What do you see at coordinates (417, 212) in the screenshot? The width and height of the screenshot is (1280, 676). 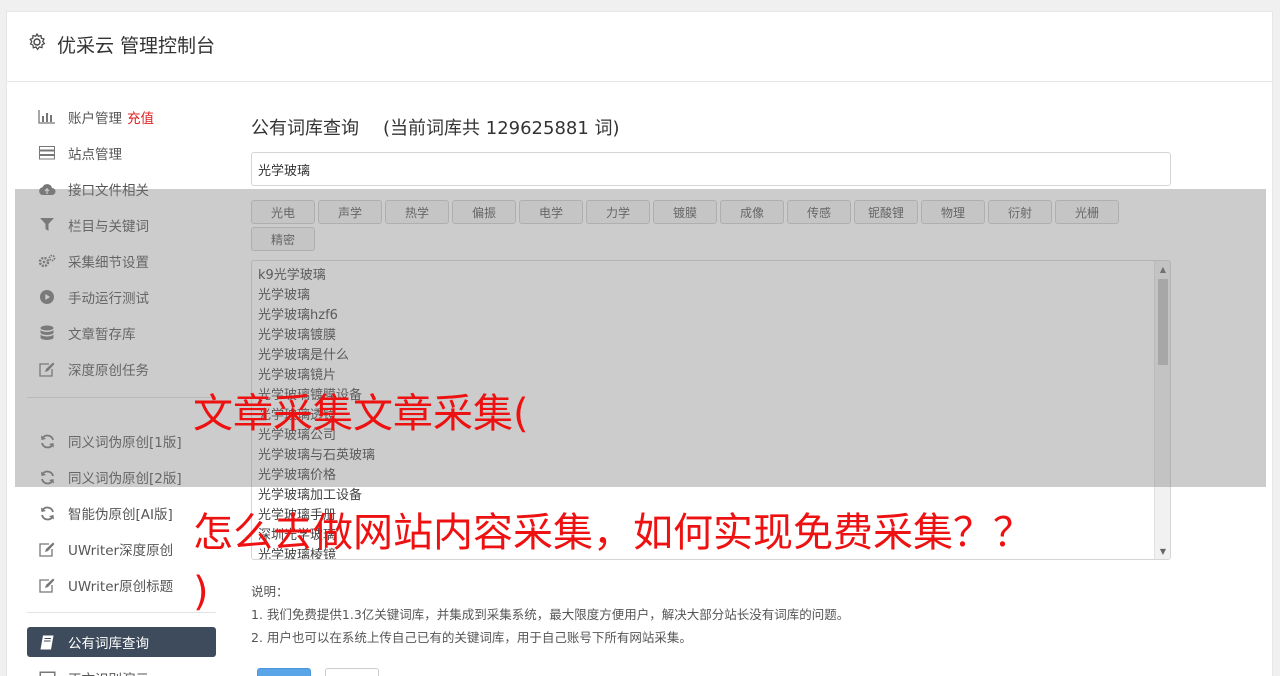 I see `tag-button: 热学` at bounding box center [417, 212].